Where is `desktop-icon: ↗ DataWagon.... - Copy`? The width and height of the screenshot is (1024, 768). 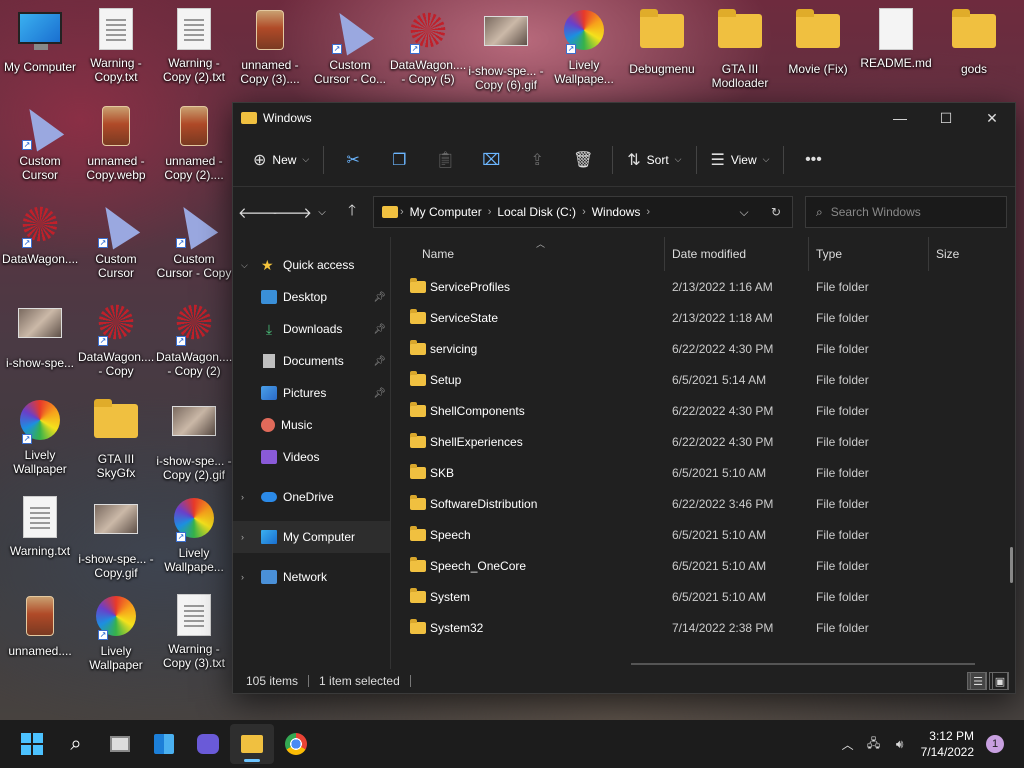 desktop-icon: ↗ DataWagon.... - Copy is located at coordinates (116, 339).